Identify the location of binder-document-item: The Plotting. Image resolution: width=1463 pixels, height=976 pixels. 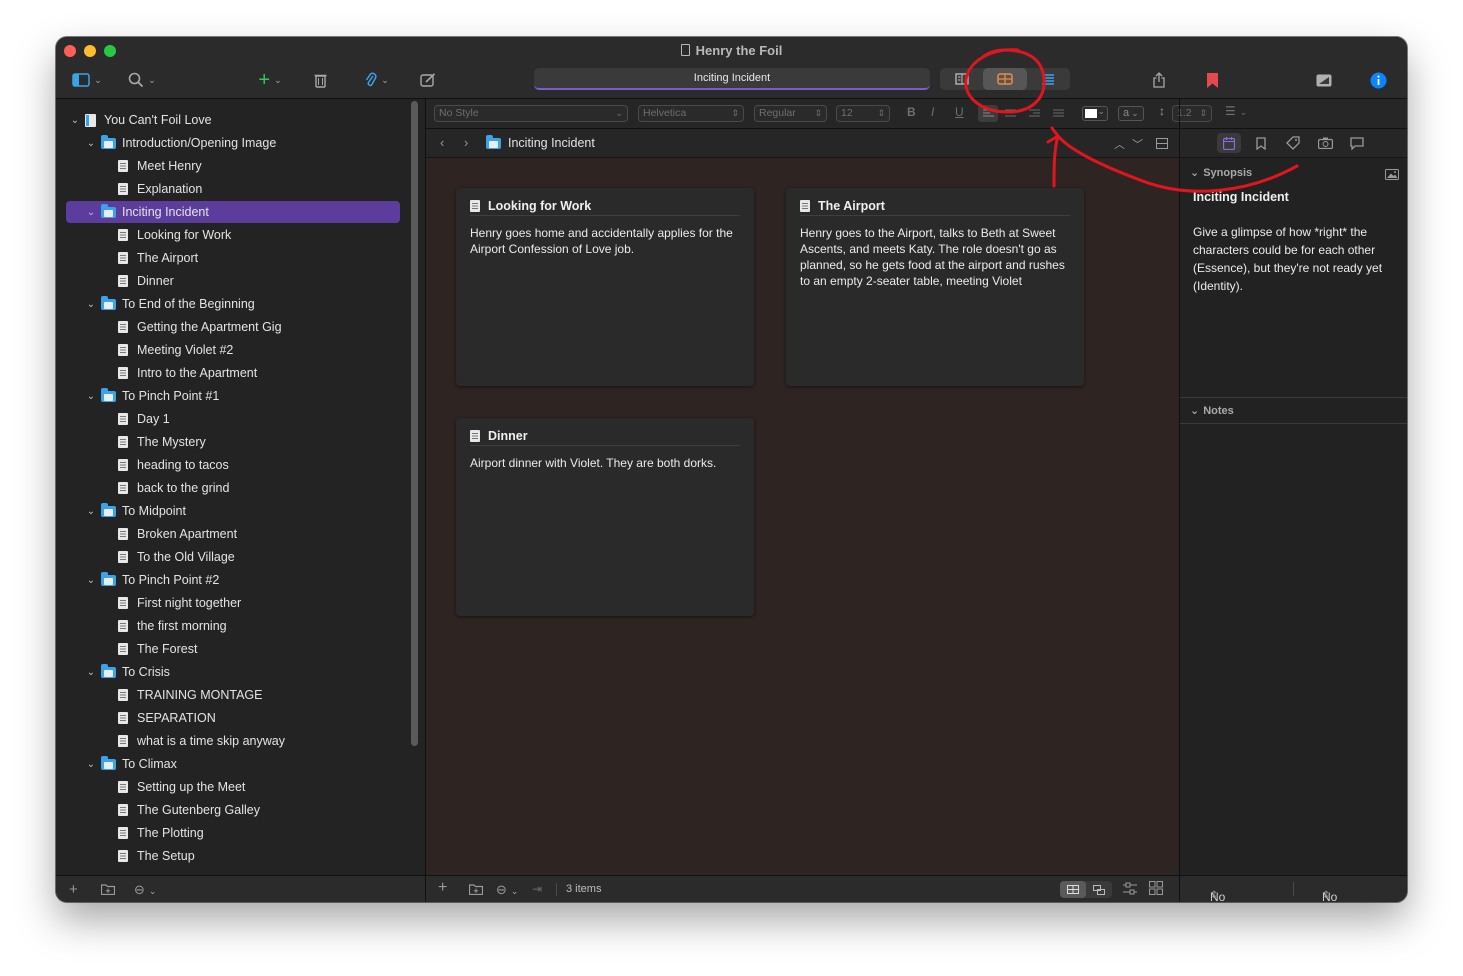
(161, 833).